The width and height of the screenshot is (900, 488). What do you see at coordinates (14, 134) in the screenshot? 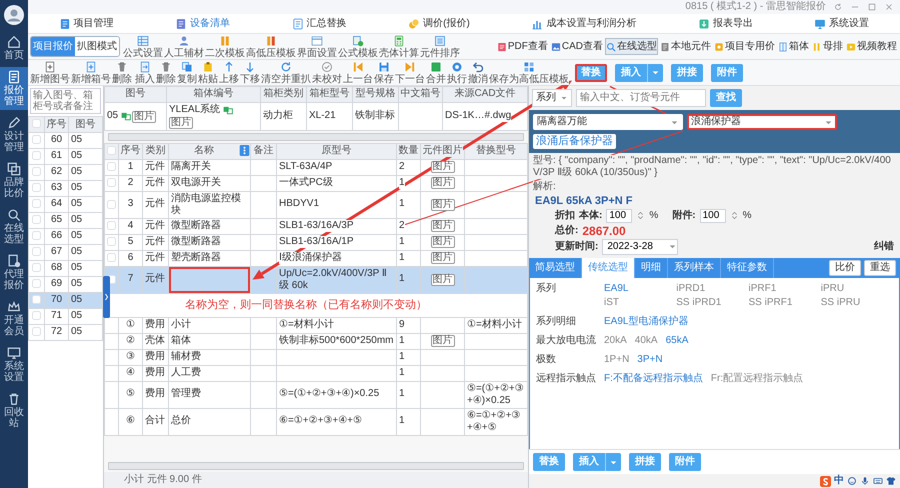
I see `sidebar-item: 设计管理` at bounding box center [14, 134].